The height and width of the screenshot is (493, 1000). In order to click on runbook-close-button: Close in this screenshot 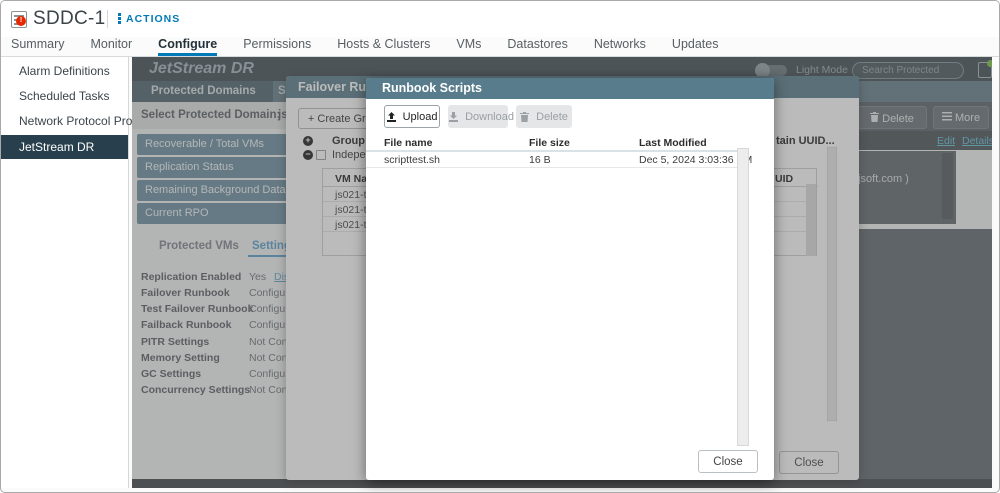, I will do `click(728, 461)`.